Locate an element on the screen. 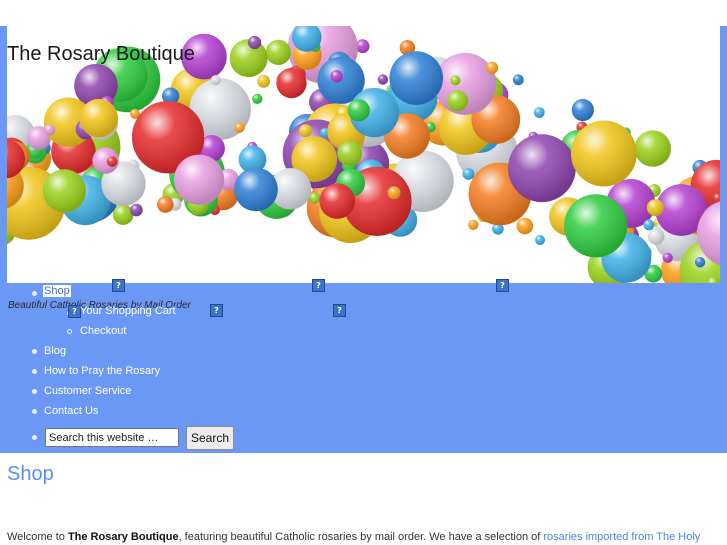  page-title: Shop is located at coordinates (30, 474).